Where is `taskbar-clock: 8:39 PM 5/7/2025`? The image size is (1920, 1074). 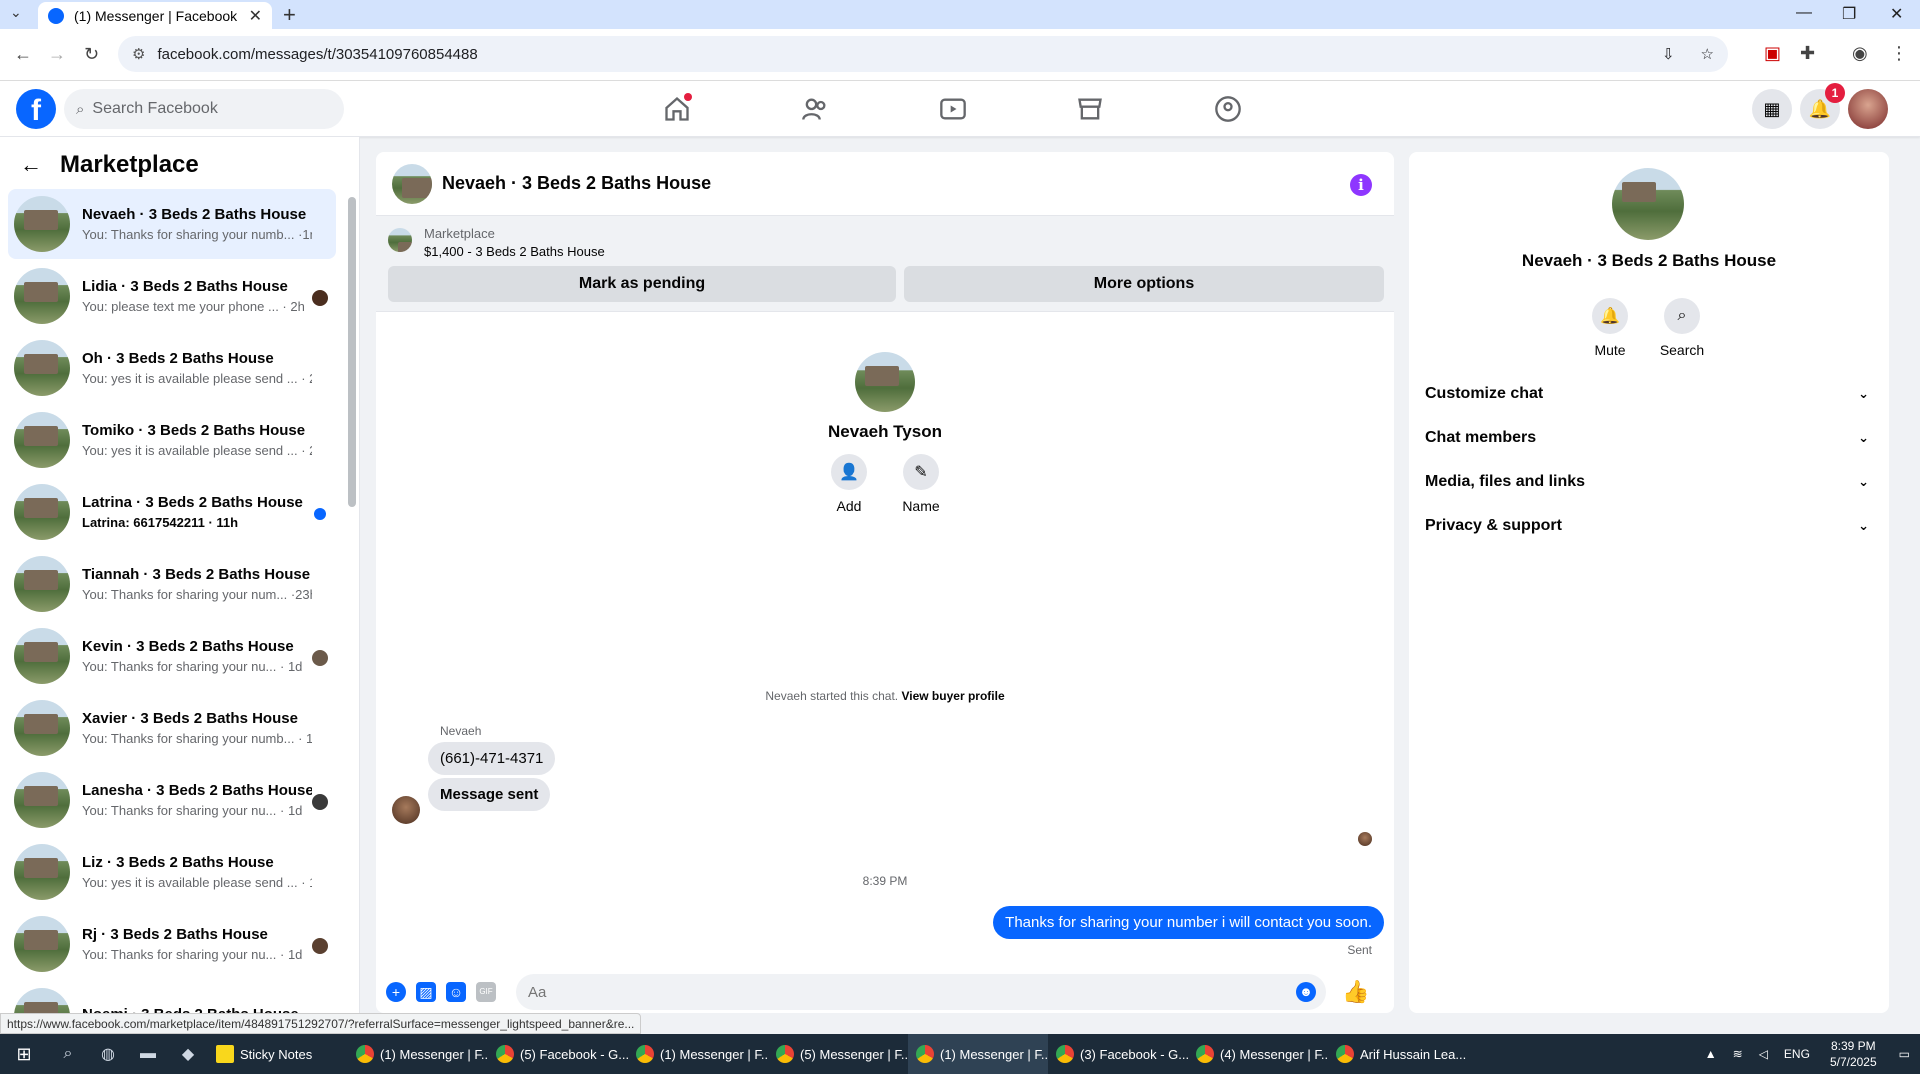 taskbar-clock: 8:39 PM 5/7/2025 is located at coordinates (1853, 1054).